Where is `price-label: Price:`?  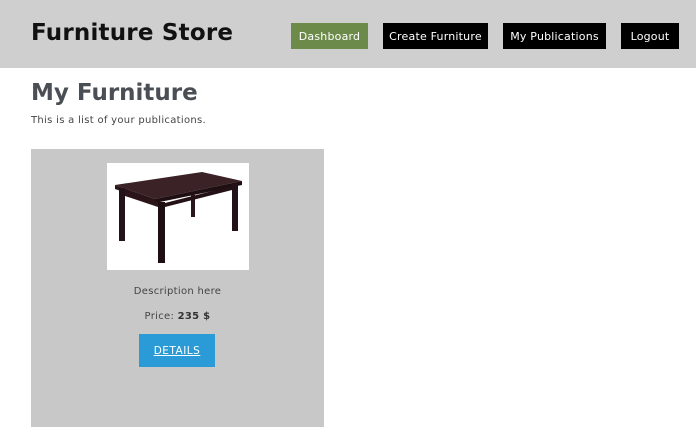
price-label: Price: is located at coordinates (159, 316).